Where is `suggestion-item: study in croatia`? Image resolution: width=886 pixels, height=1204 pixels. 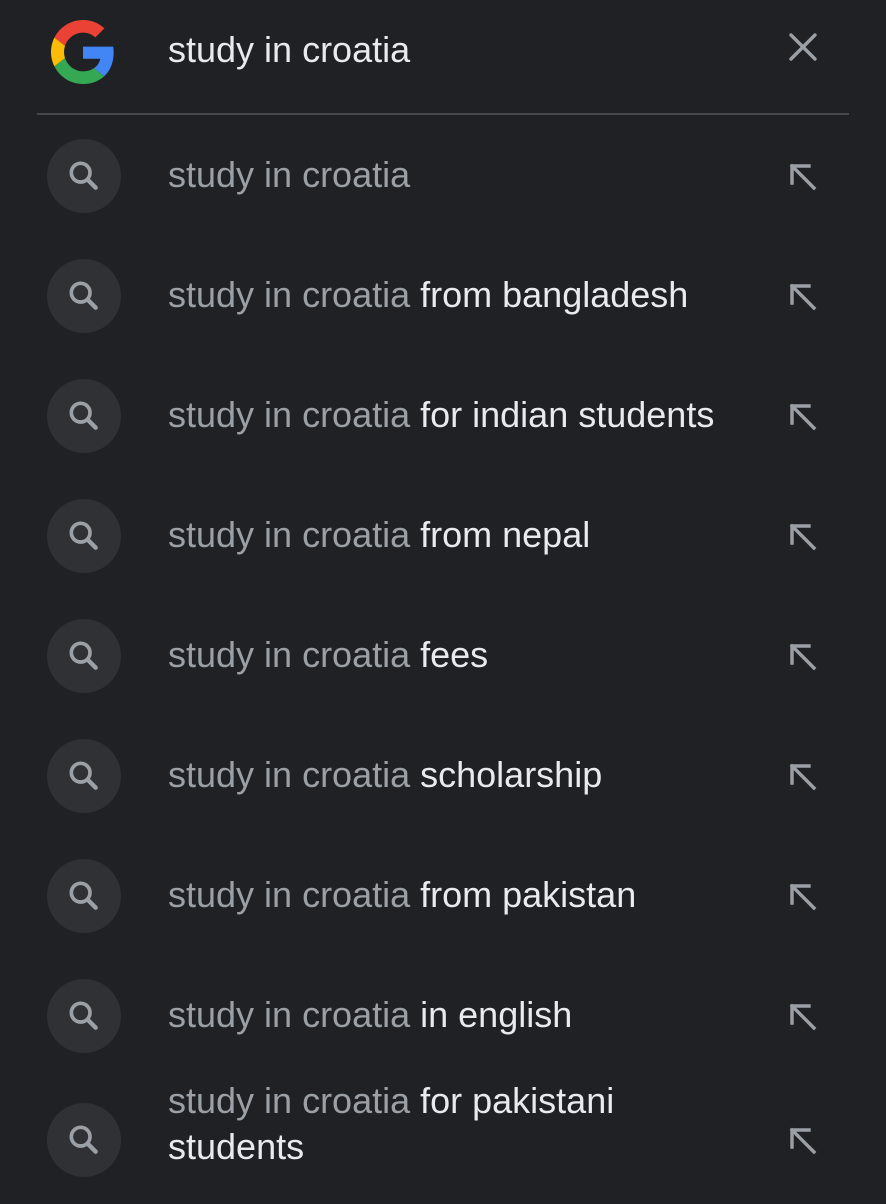 suggestion-item: study in croatia is located at coordinates (443, 178).